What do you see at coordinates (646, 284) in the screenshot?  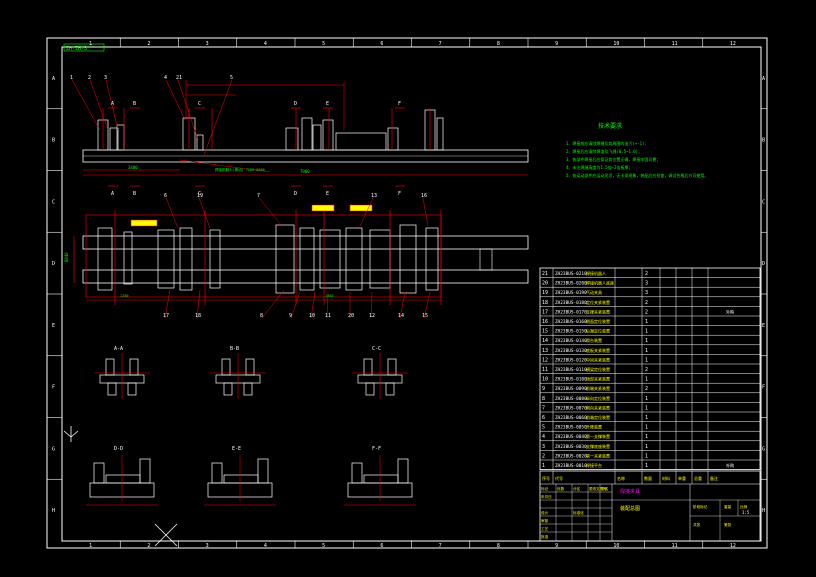 I see `bom-qty: 3` at bounding box center [646, 284].